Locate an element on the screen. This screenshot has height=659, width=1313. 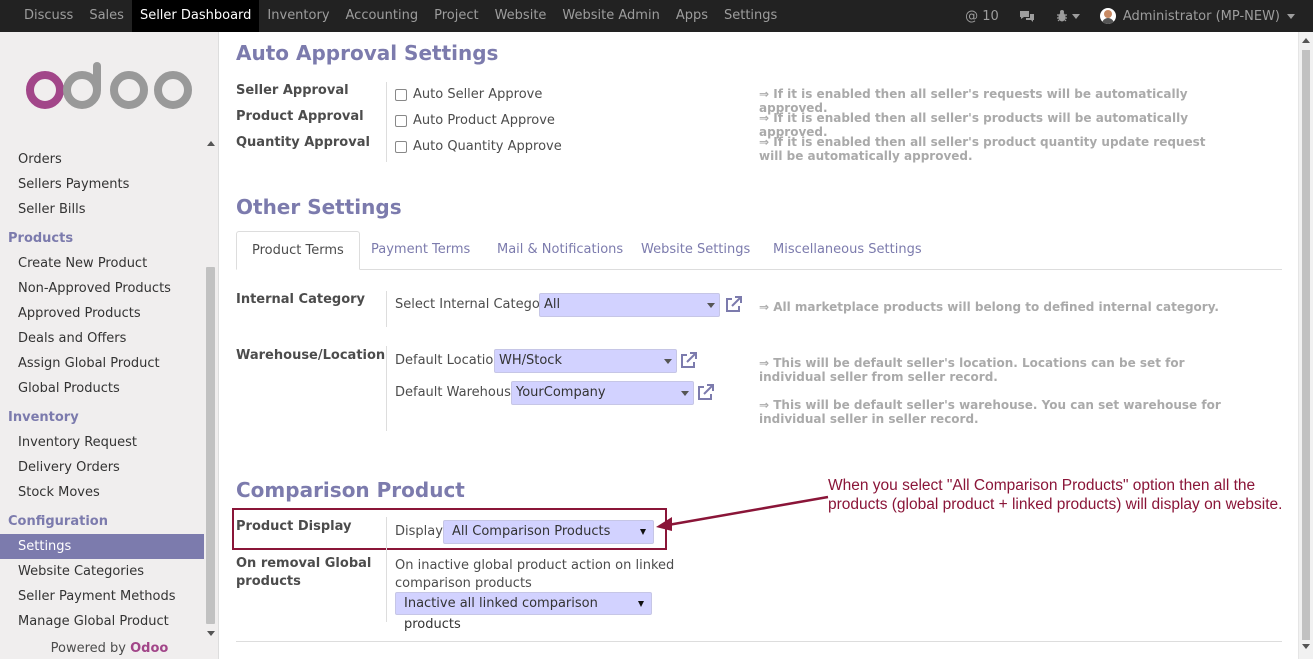
tab-mail-notifications: Mail & Notifications is located at coordinates (560, 250).